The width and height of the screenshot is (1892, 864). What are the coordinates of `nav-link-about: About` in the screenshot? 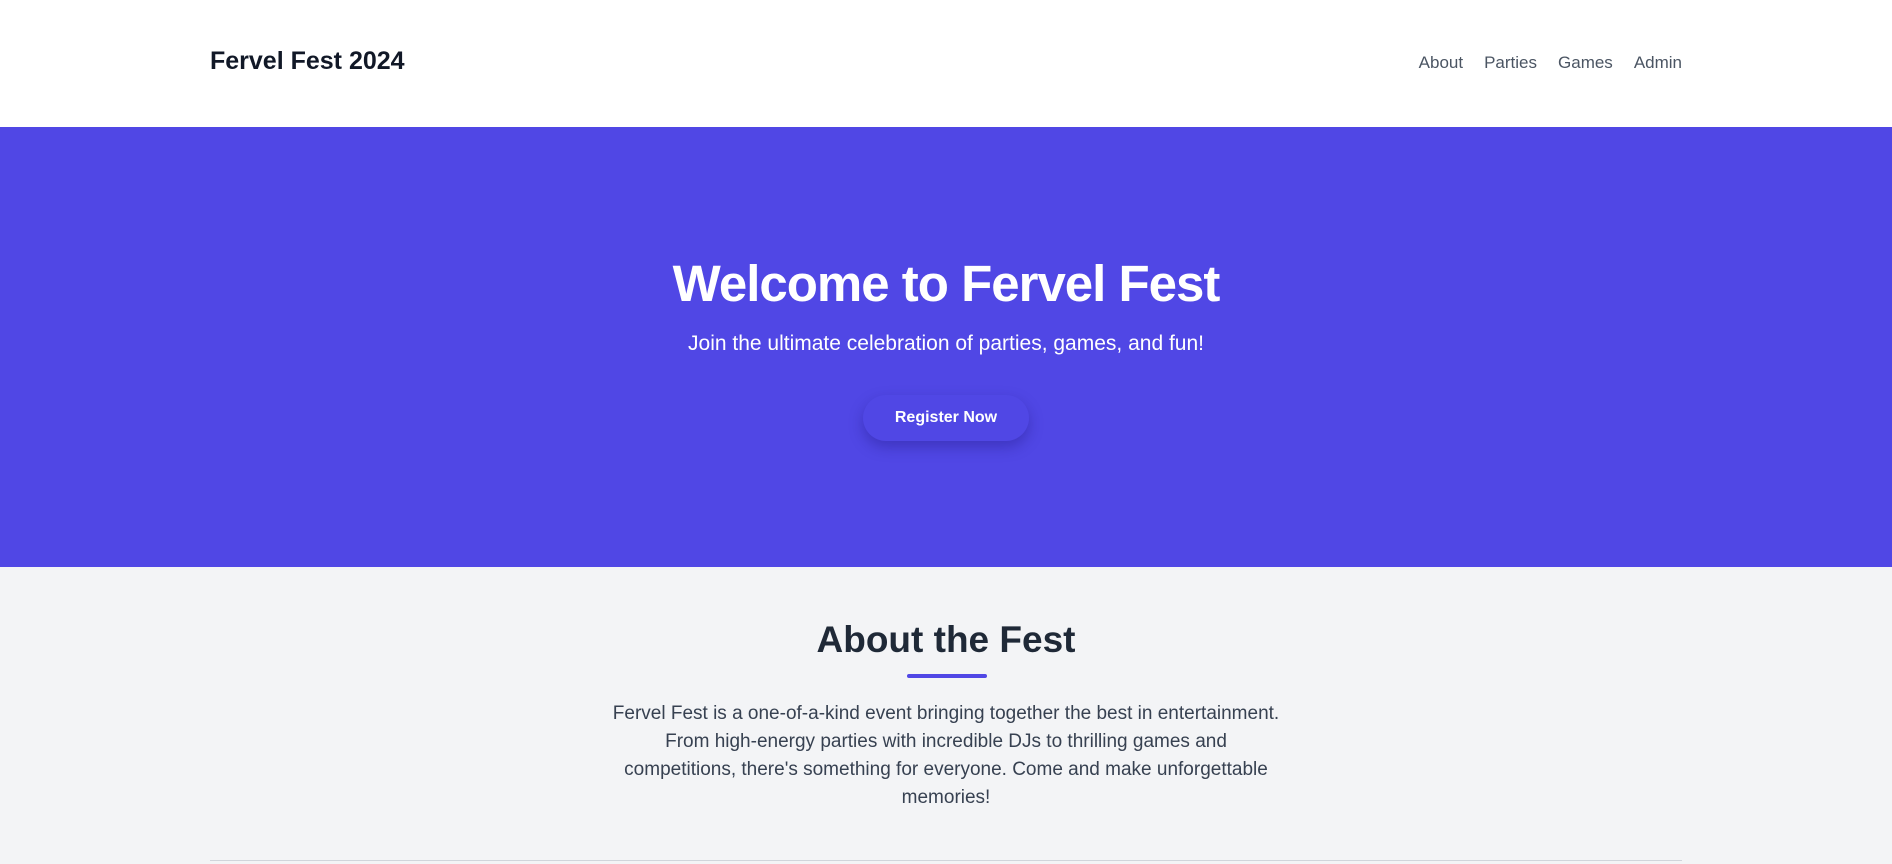 It's located at (1441, 63).